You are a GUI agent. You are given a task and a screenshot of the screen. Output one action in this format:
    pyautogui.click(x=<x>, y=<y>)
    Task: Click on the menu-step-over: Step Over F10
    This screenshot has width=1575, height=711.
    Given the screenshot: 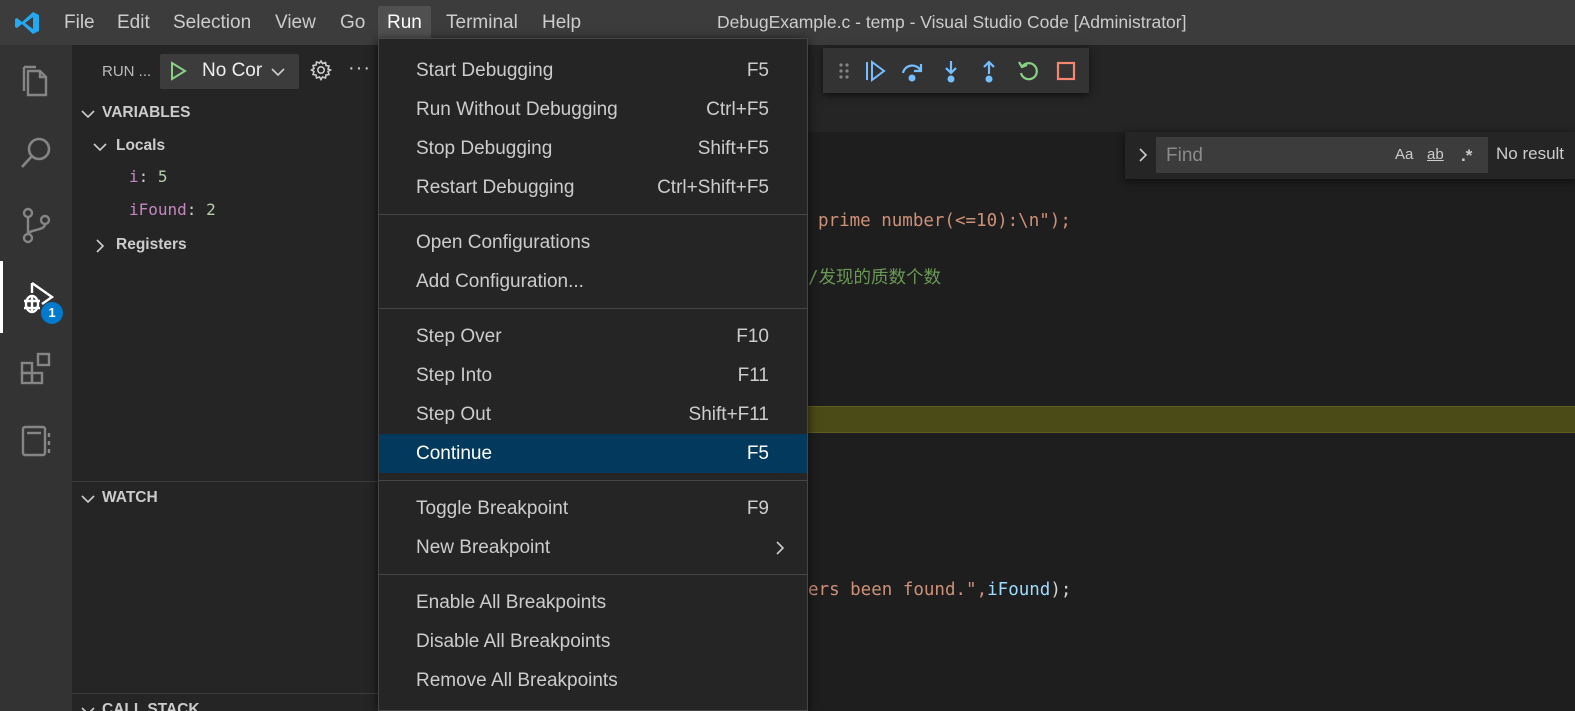 What is the action you would take?
    pyautogui.click(x=593, y=336)
    